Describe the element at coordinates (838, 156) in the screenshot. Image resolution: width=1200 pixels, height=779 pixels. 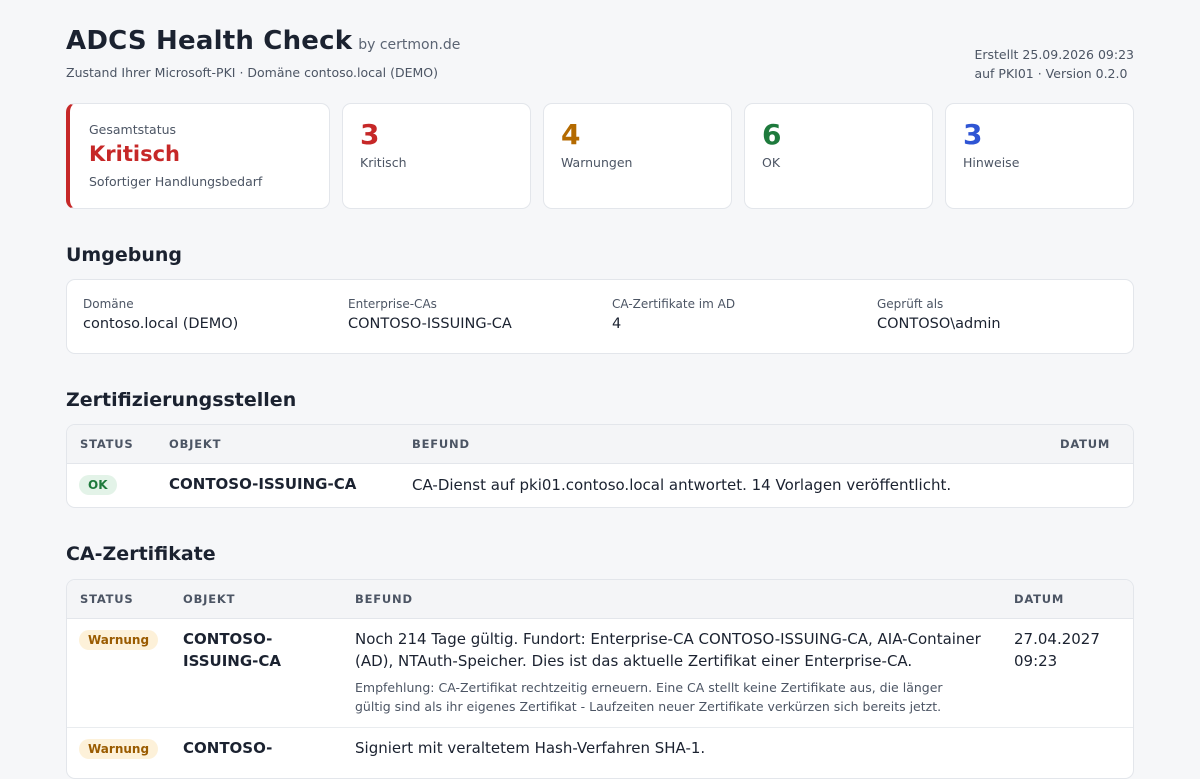
I see `stat-card-ok: 6 OK` at that location.